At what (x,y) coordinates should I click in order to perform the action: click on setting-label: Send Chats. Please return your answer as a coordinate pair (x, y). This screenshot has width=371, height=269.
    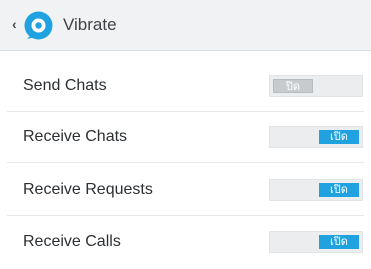
    Looking at the image, I should click on (65, 85).